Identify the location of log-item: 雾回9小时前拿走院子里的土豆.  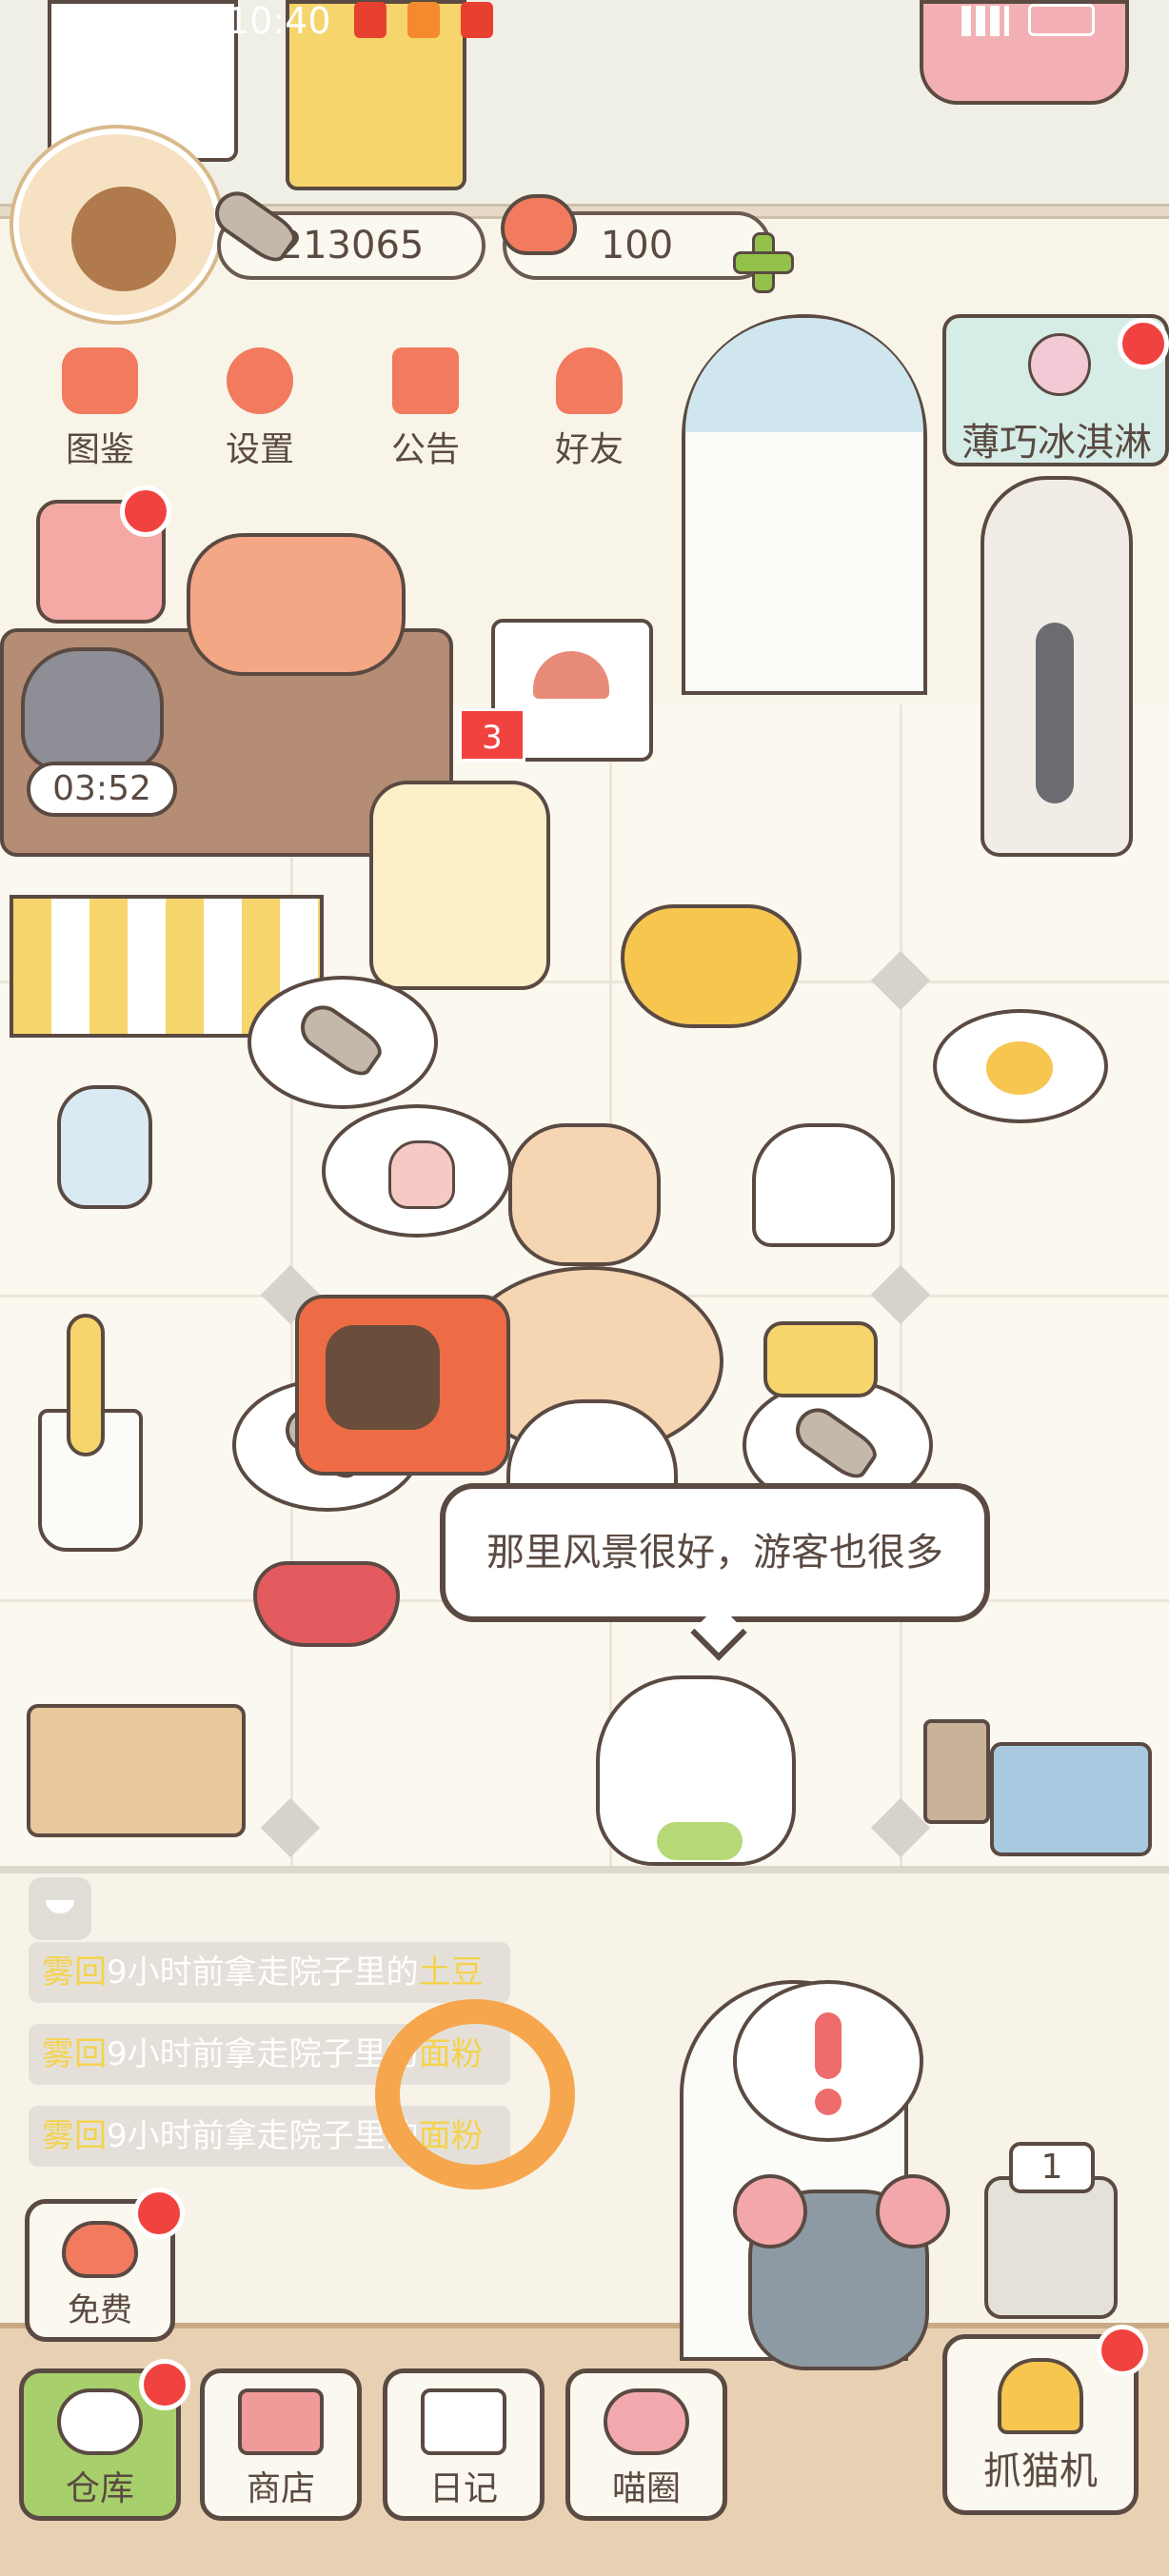
(269, 1973).